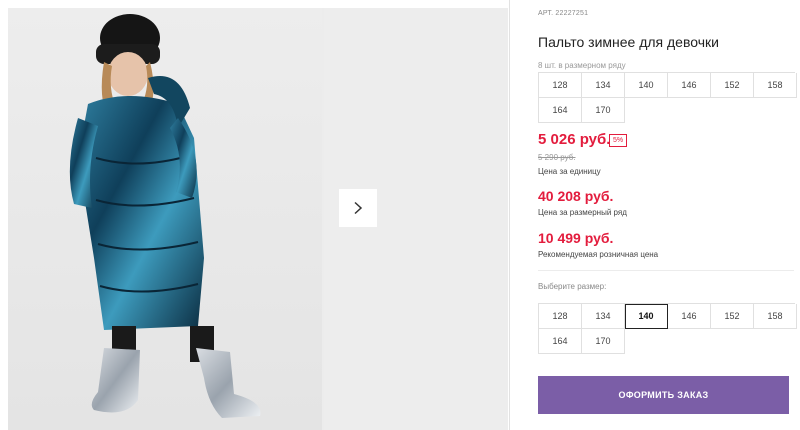 This screenshot has width=800, height=430. What do you see at coordinates (603, 85) in the screenshot?
I see `size-range-cell: 134` at bounding box center [603, 85].